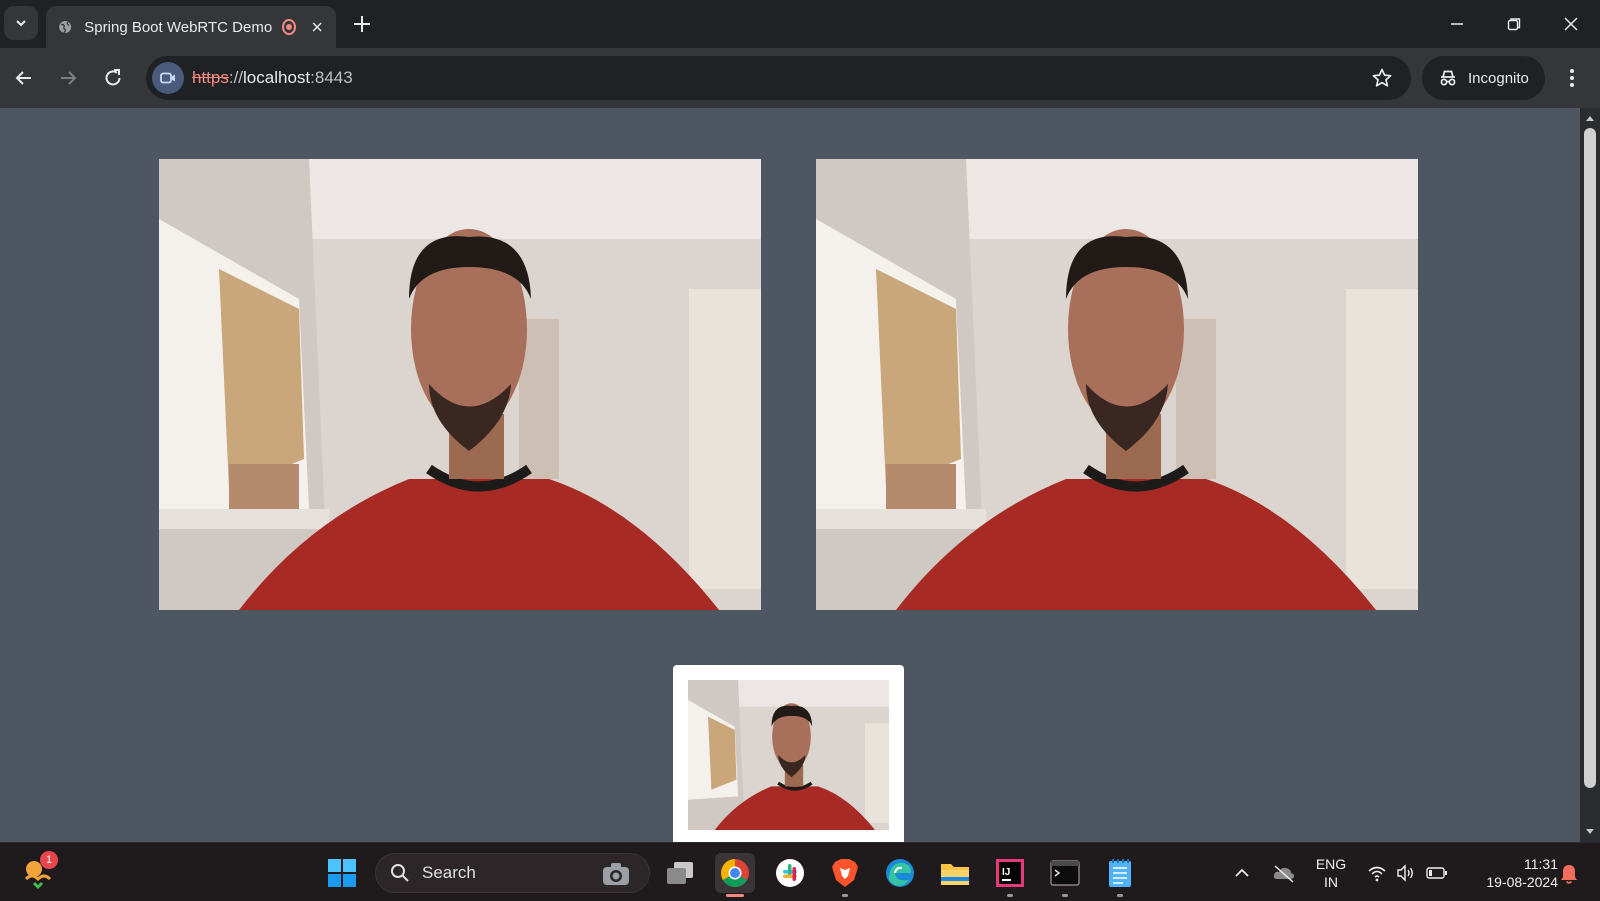 The image size is (1600, 901). What do you see at coordinates (1331, 882) in the screenshot?
I see `region-code: IN` at bounding box center [1331, 882].